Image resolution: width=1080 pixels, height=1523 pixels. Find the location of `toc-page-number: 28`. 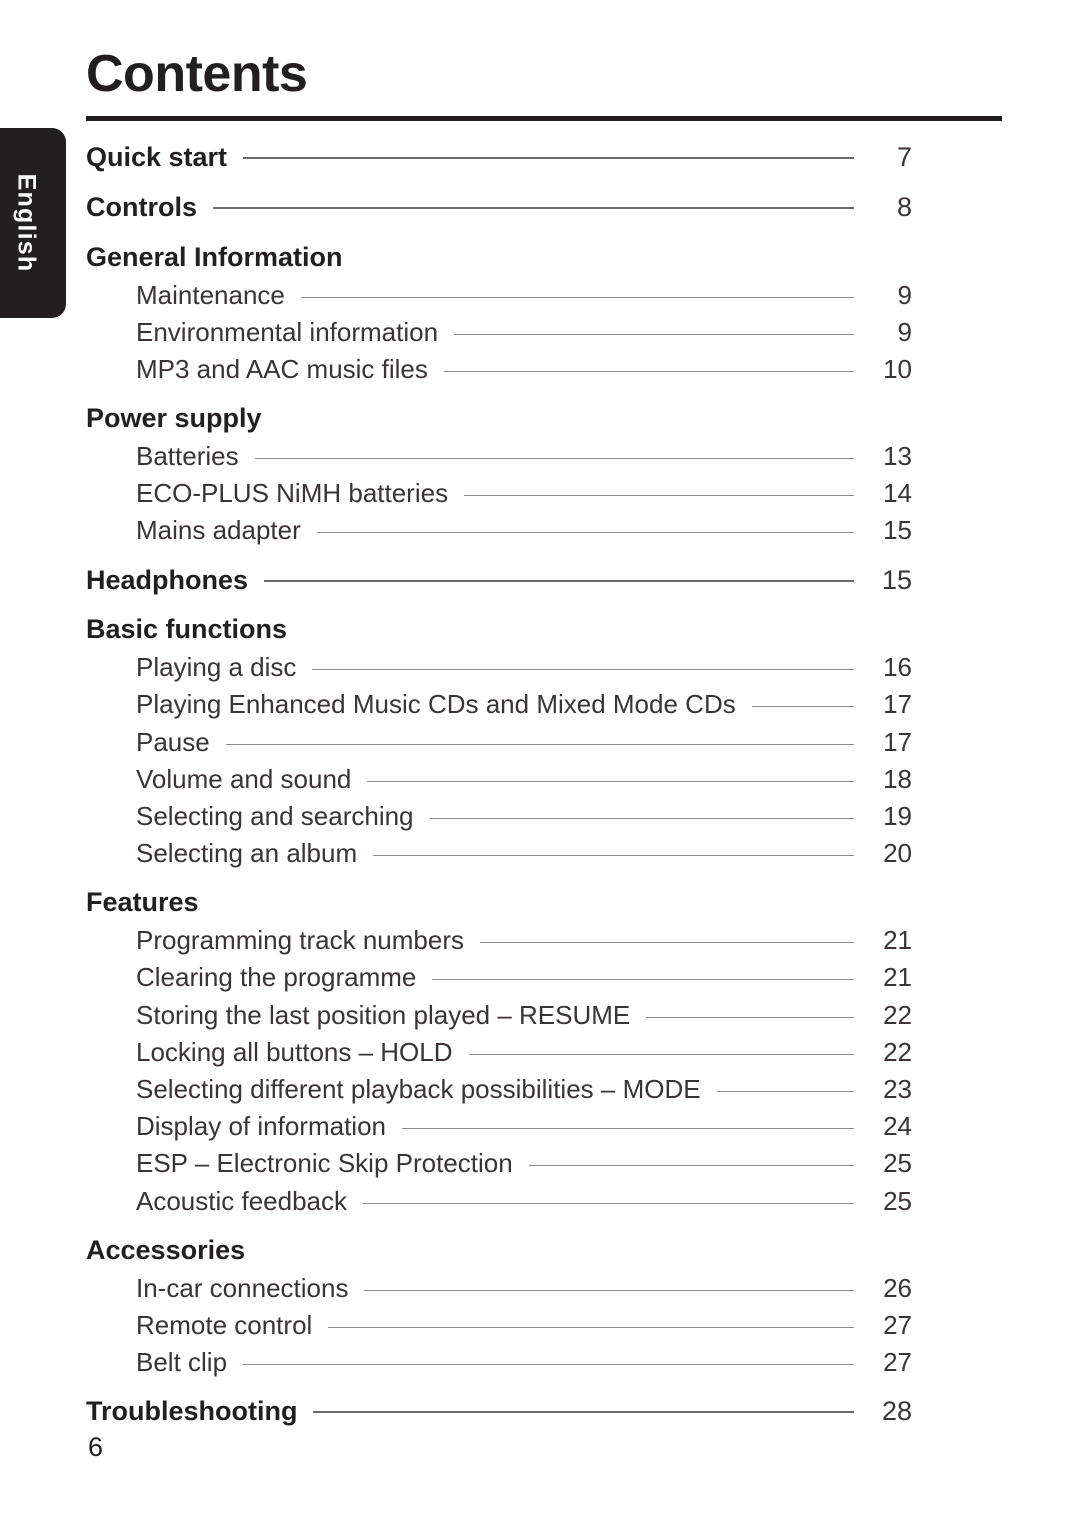

toc-page-number: 28 is located at coordinates (896, 1411).